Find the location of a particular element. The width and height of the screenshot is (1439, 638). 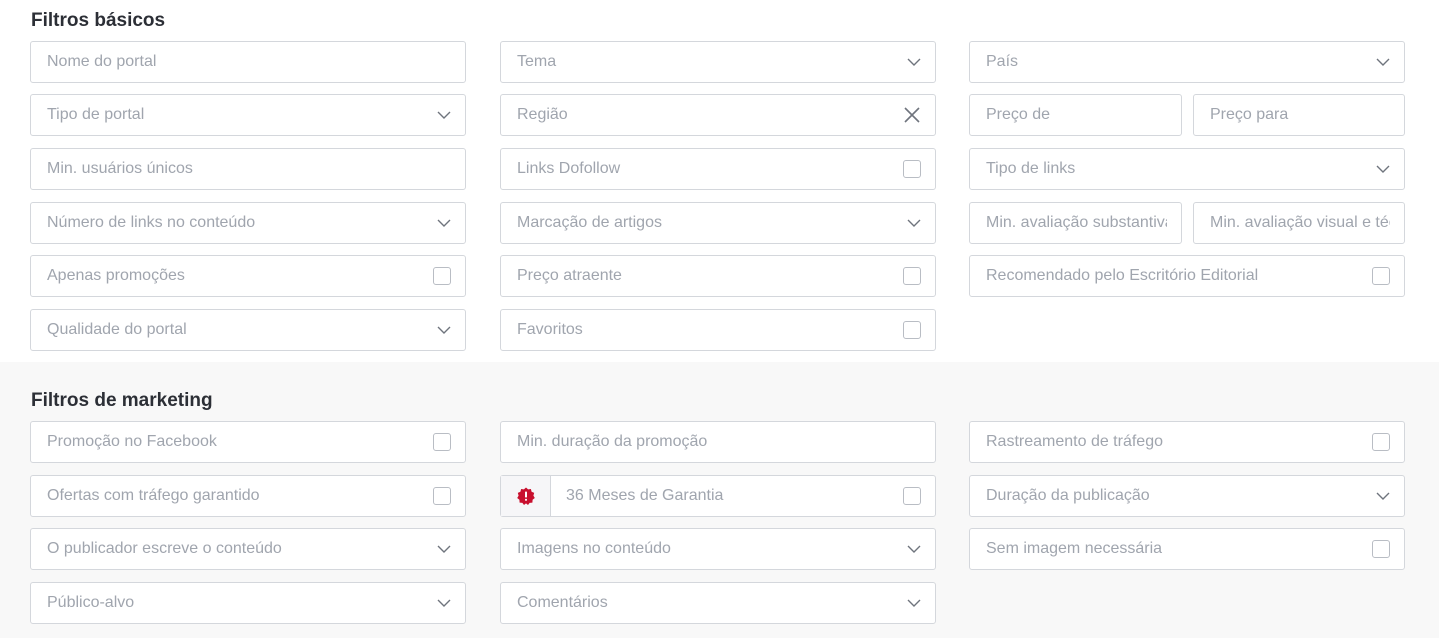

min-substantive-rating-placeholder: Min. avaliação substantiva is located at coordinates (1076, 222).